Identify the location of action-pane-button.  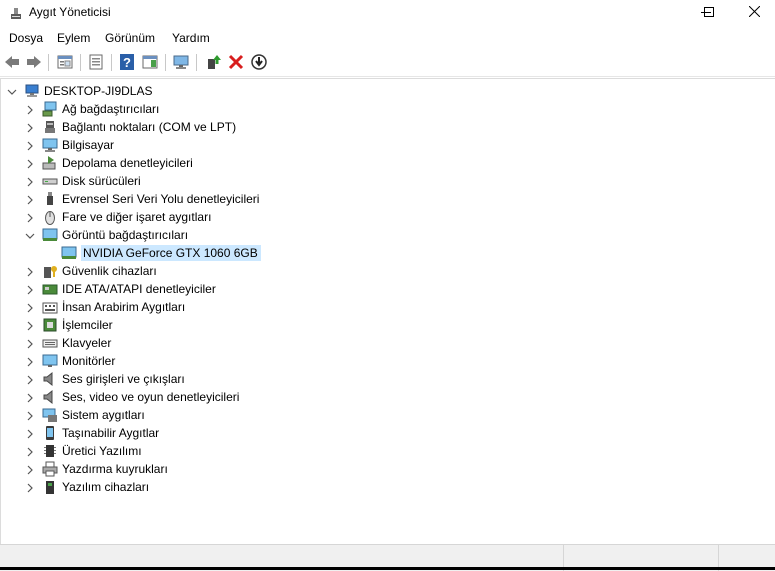
(150, 62).